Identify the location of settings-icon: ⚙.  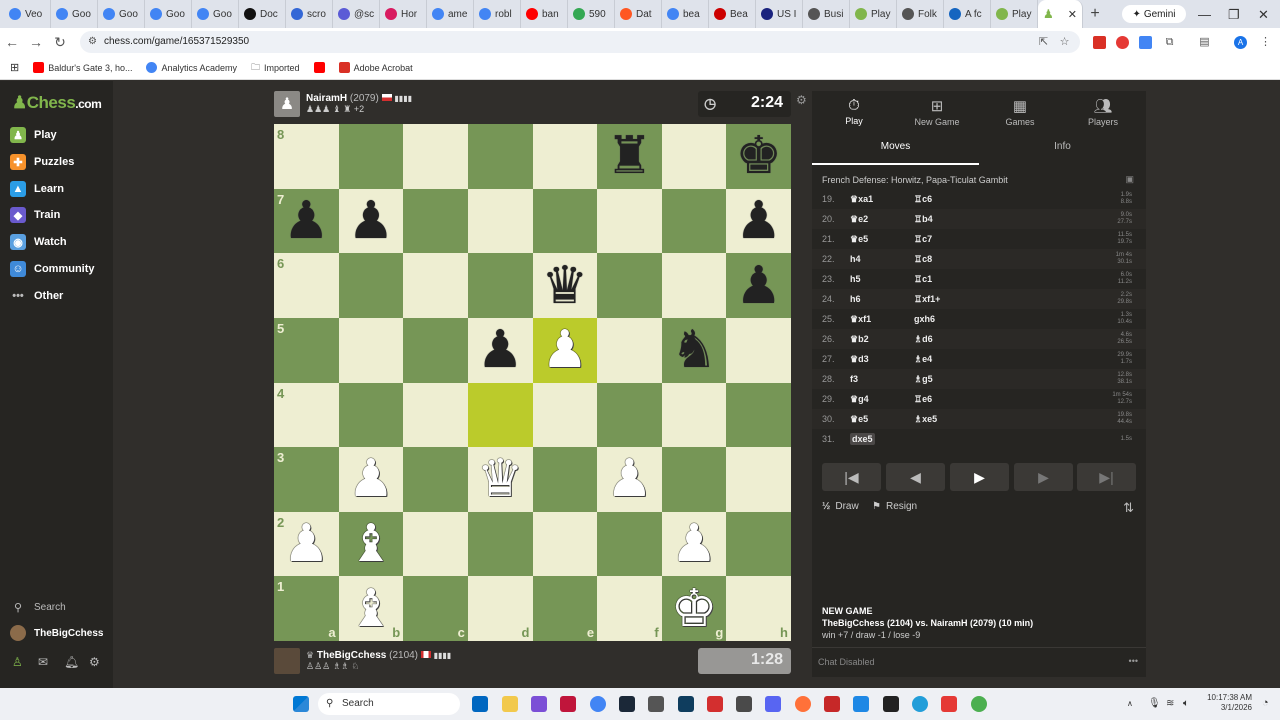
(94, 662).